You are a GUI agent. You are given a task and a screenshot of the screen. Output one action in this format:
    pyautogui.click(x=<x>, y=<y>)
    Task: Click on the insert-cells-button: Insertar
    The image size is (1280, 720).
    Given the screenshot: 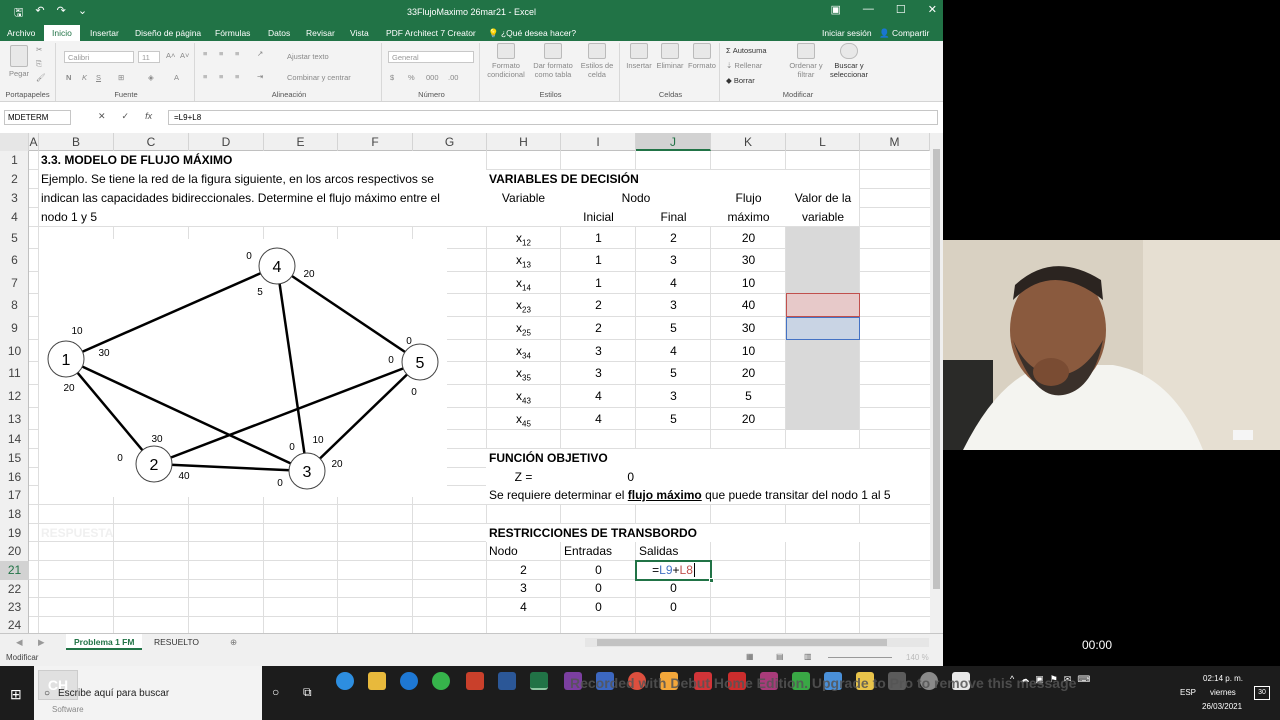 What is the action you would take?
    pyautogui.click(x=639, y=56)
    